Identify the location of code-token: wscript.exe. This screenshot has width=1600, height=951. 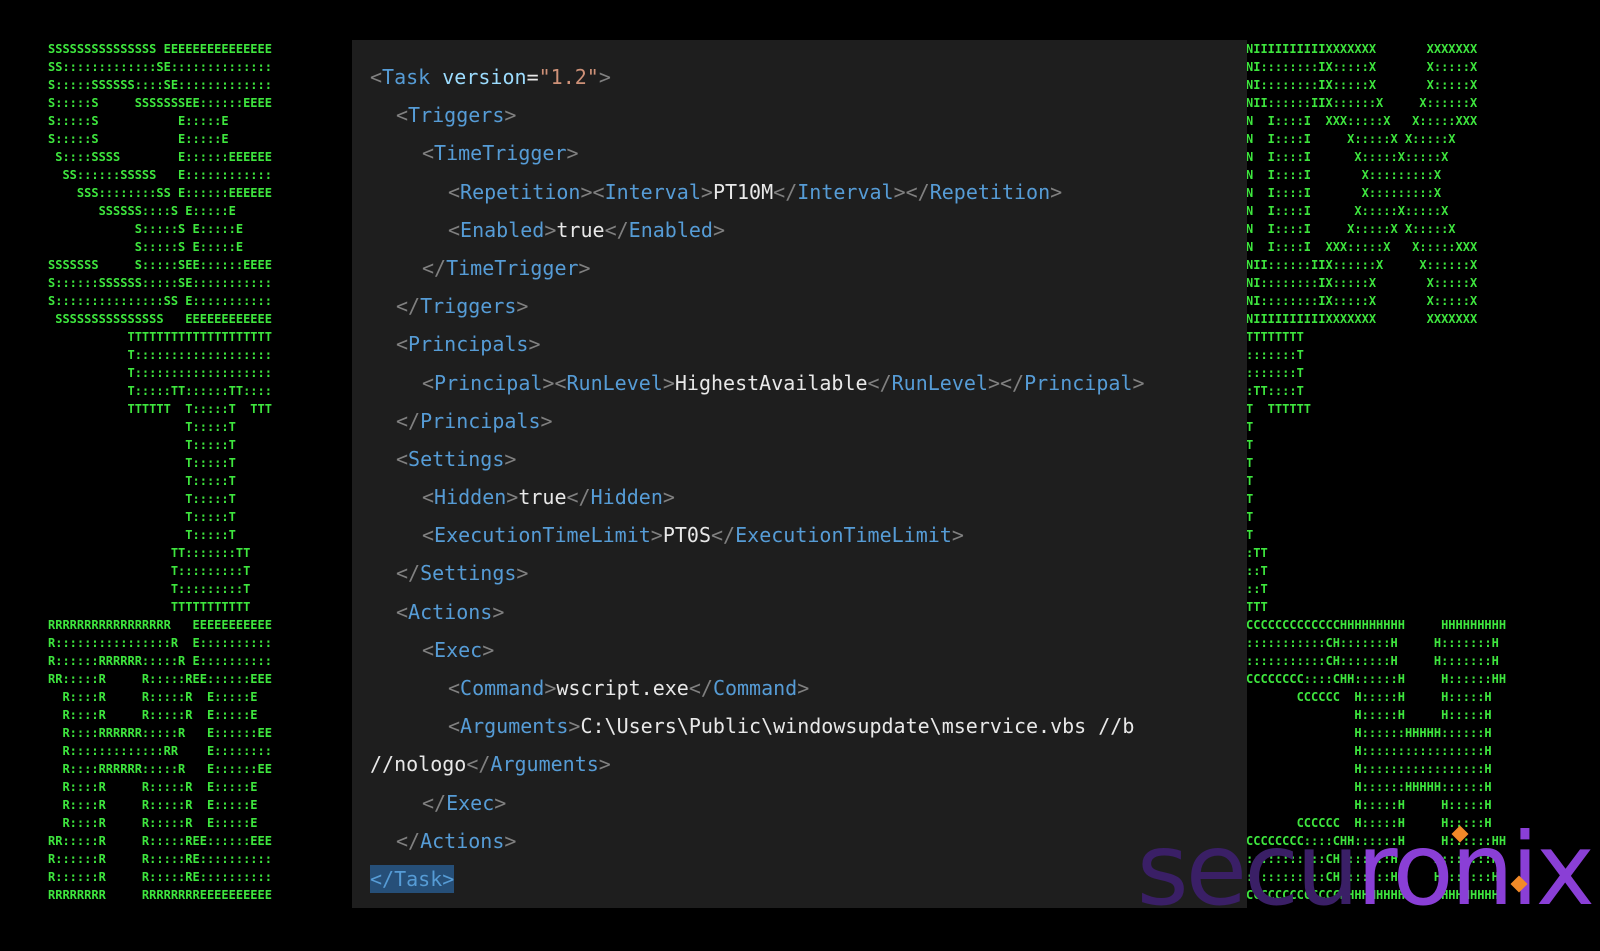
(622, 688).